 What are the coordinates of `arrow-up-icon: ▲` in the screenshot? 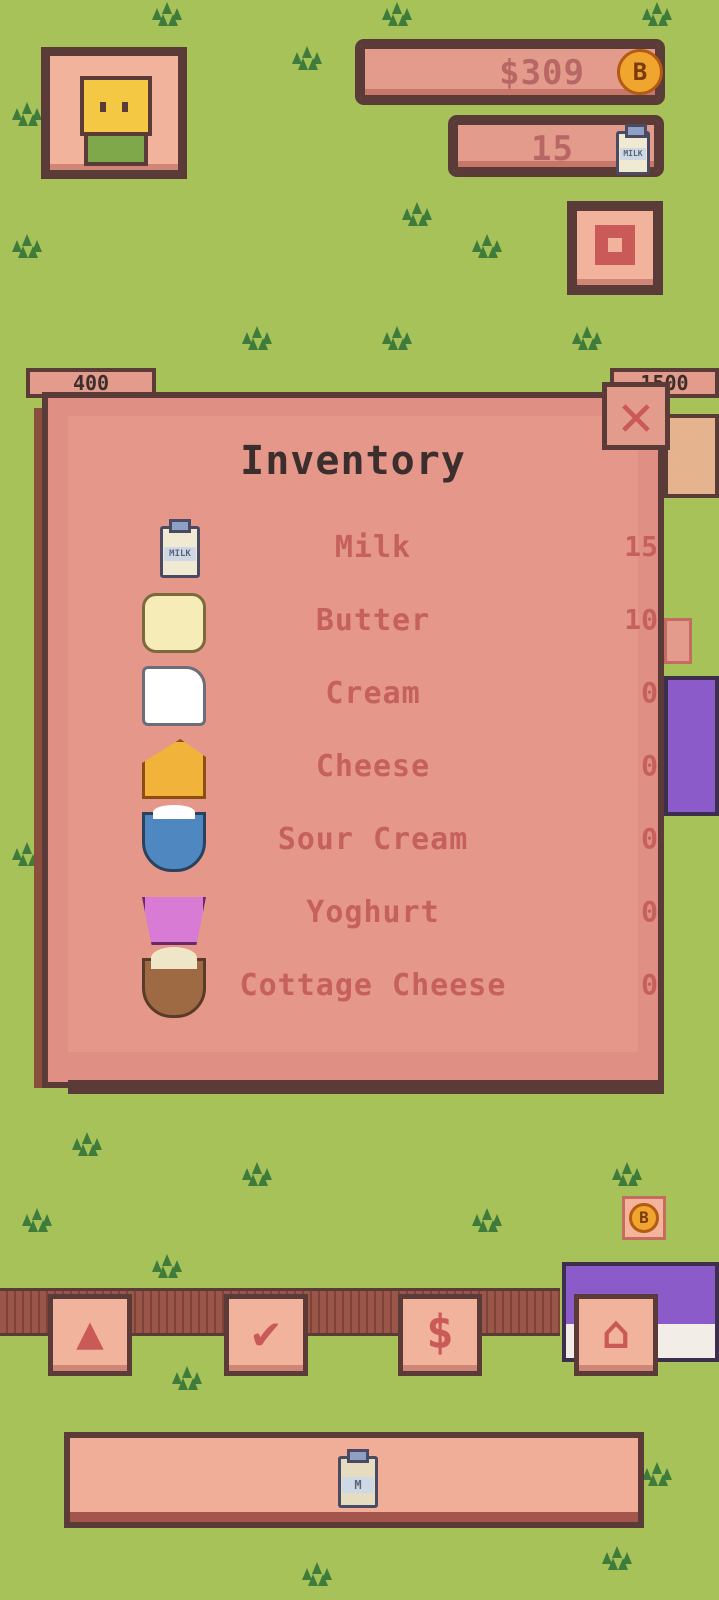 It's located at (90, 1332).